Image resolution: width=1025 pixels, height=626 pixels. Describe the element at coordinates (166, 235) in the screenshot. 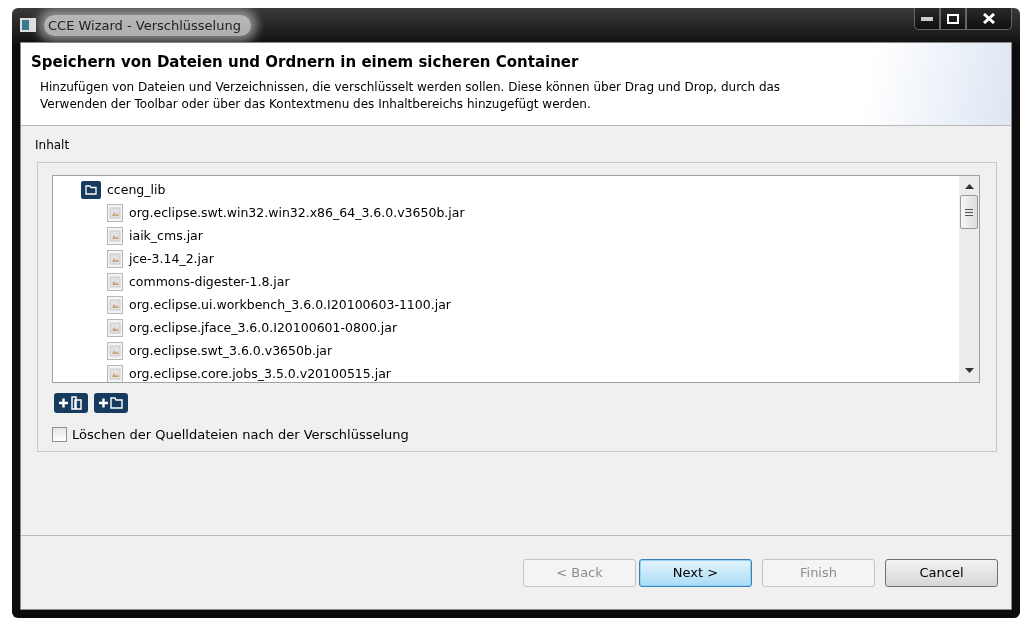

I see `tree-item: iaik_cms.jar` at that location.